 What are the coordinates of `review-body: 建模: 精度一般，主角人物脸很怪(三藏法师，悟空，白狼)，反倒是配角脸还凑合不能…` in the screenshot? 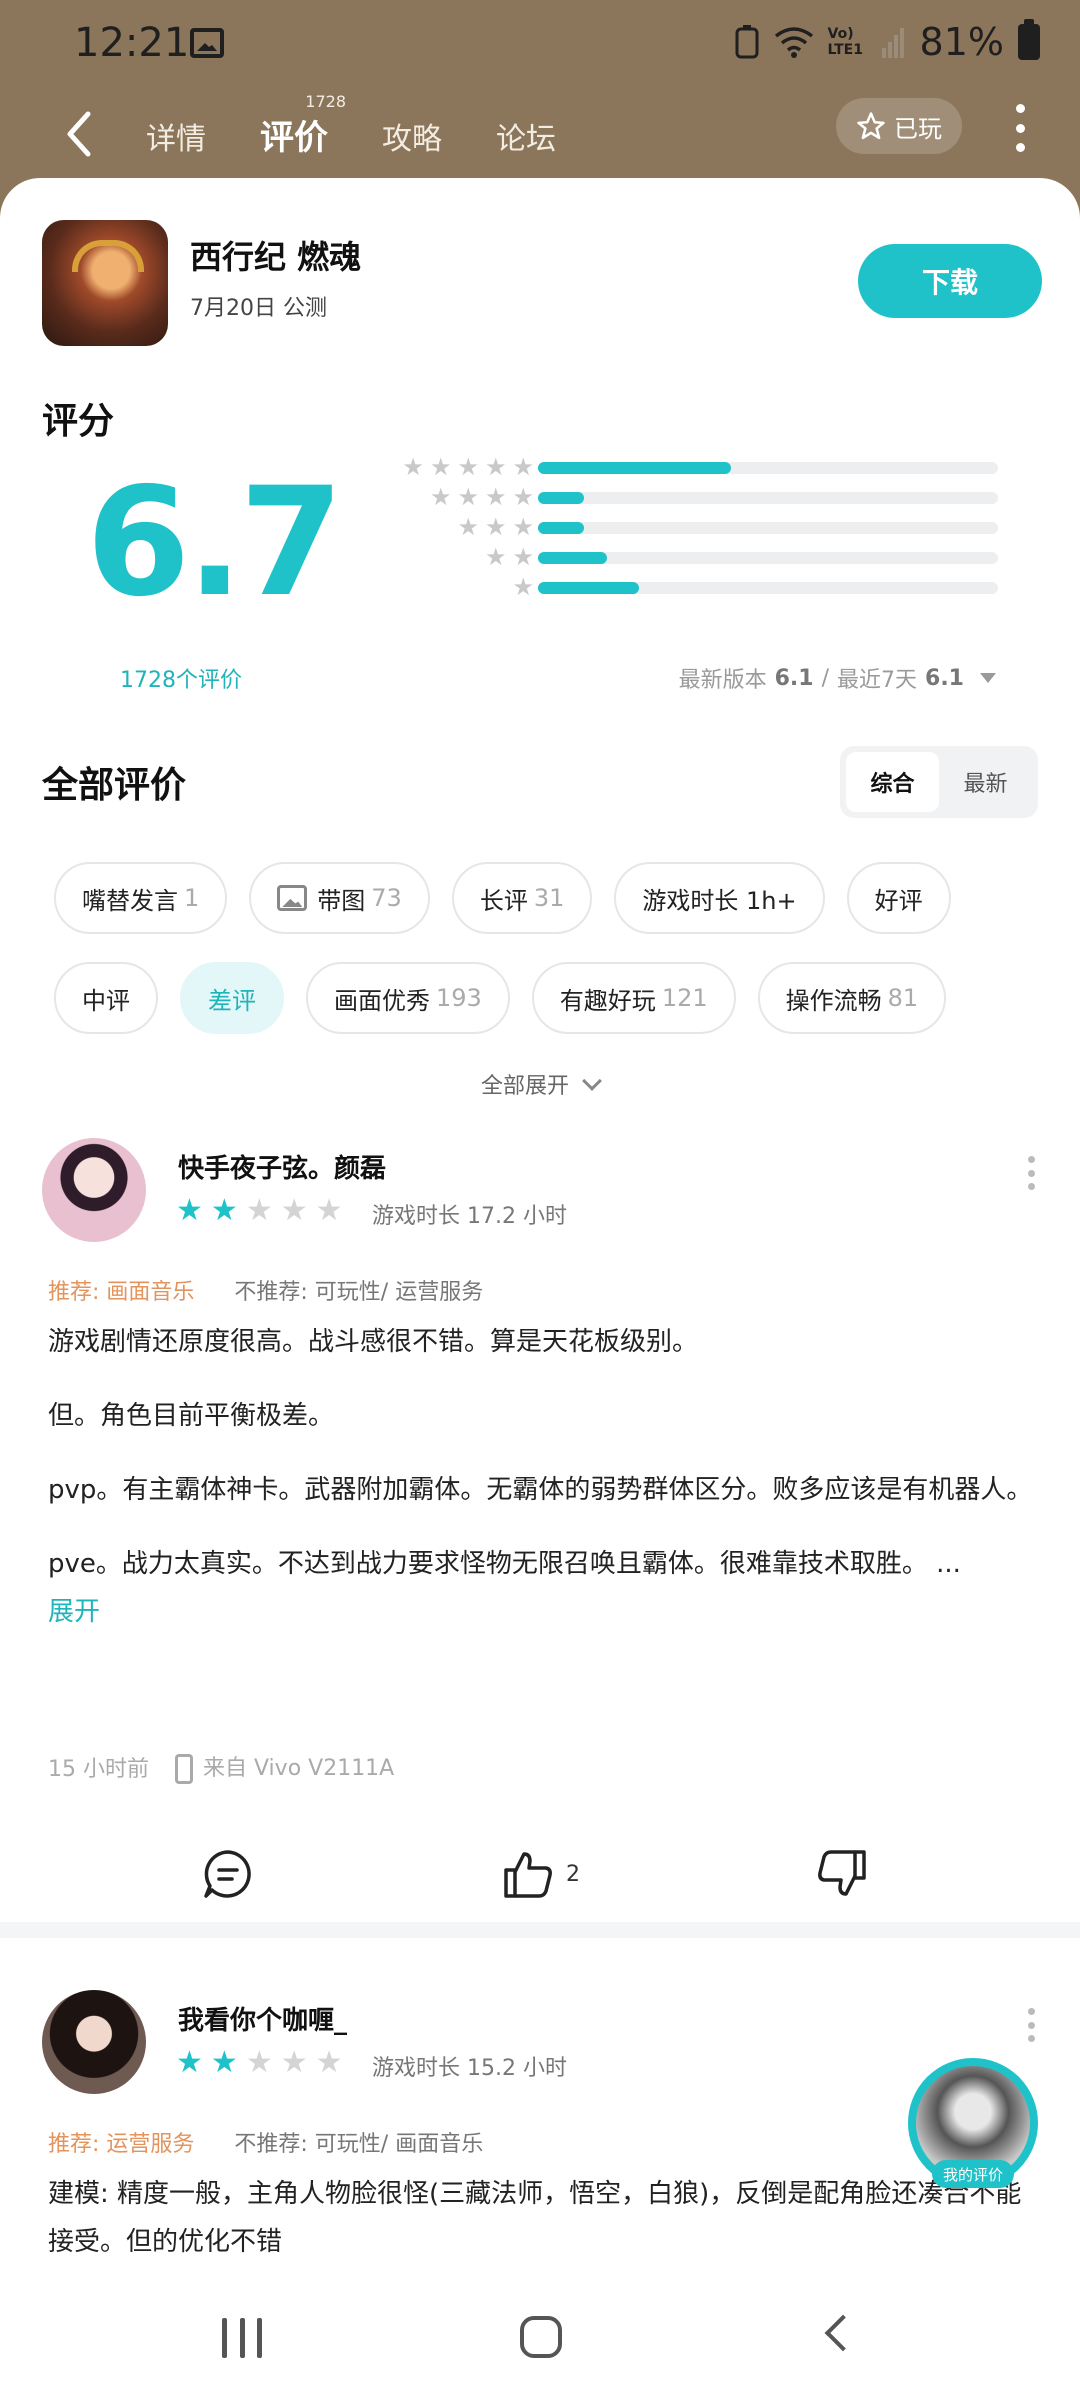 It's located at (543, 2218).